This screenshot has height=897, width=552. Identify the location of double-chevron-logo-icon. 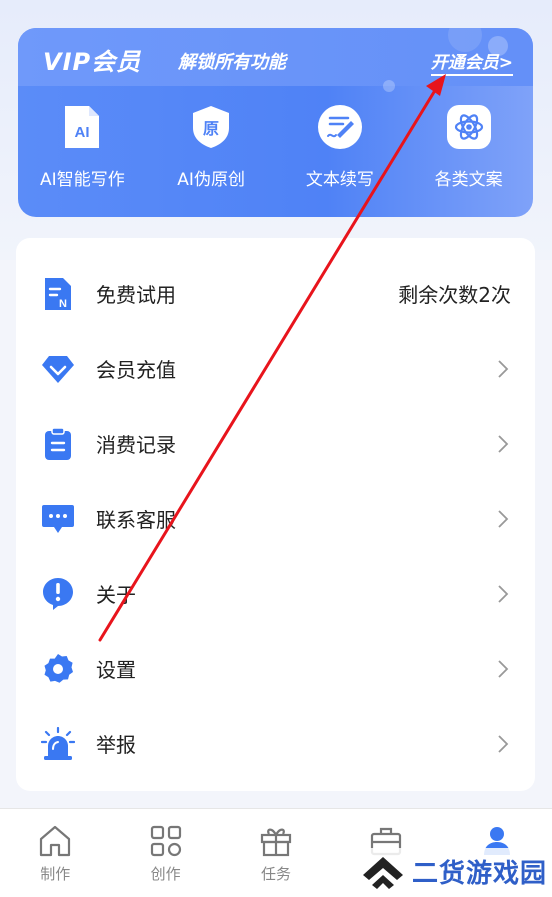
(383, 873).